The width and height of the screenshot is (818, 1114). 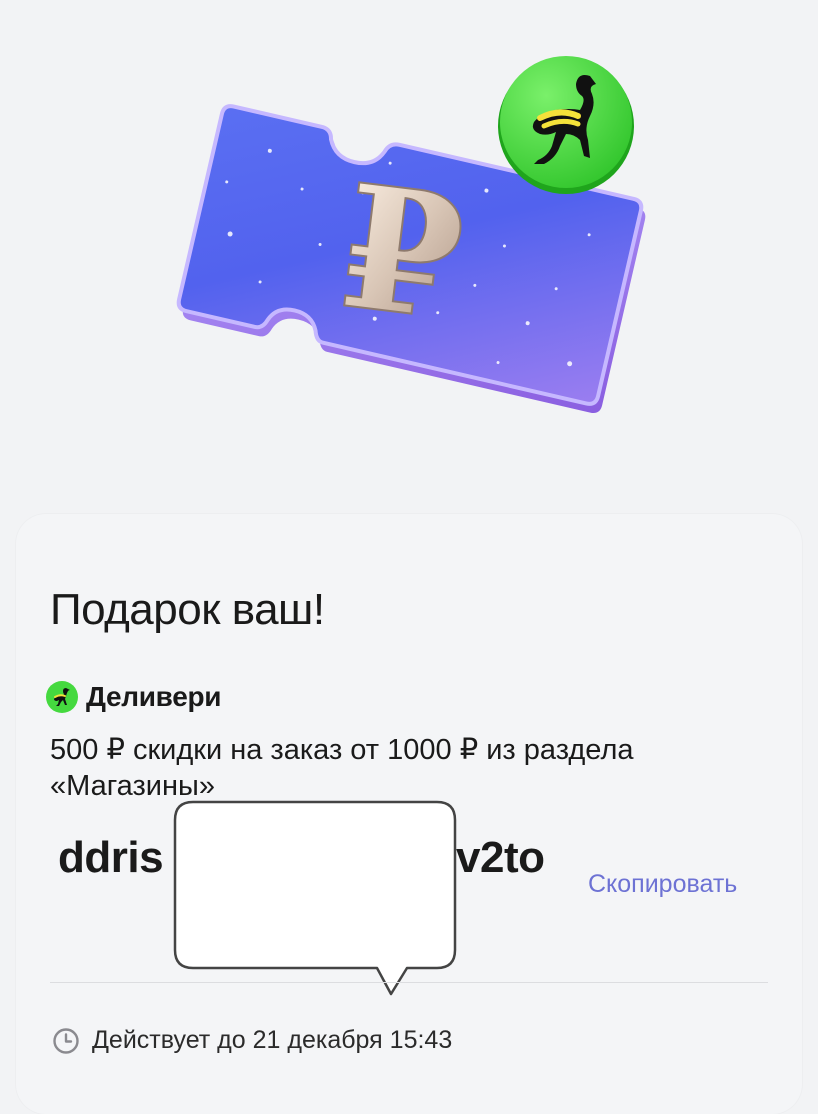 What do you see at coordinates (272, 1040) in the screenshot?
I see `validity-text: Действует до 21 декабря 15:43` at bounding box center [272, 1040].